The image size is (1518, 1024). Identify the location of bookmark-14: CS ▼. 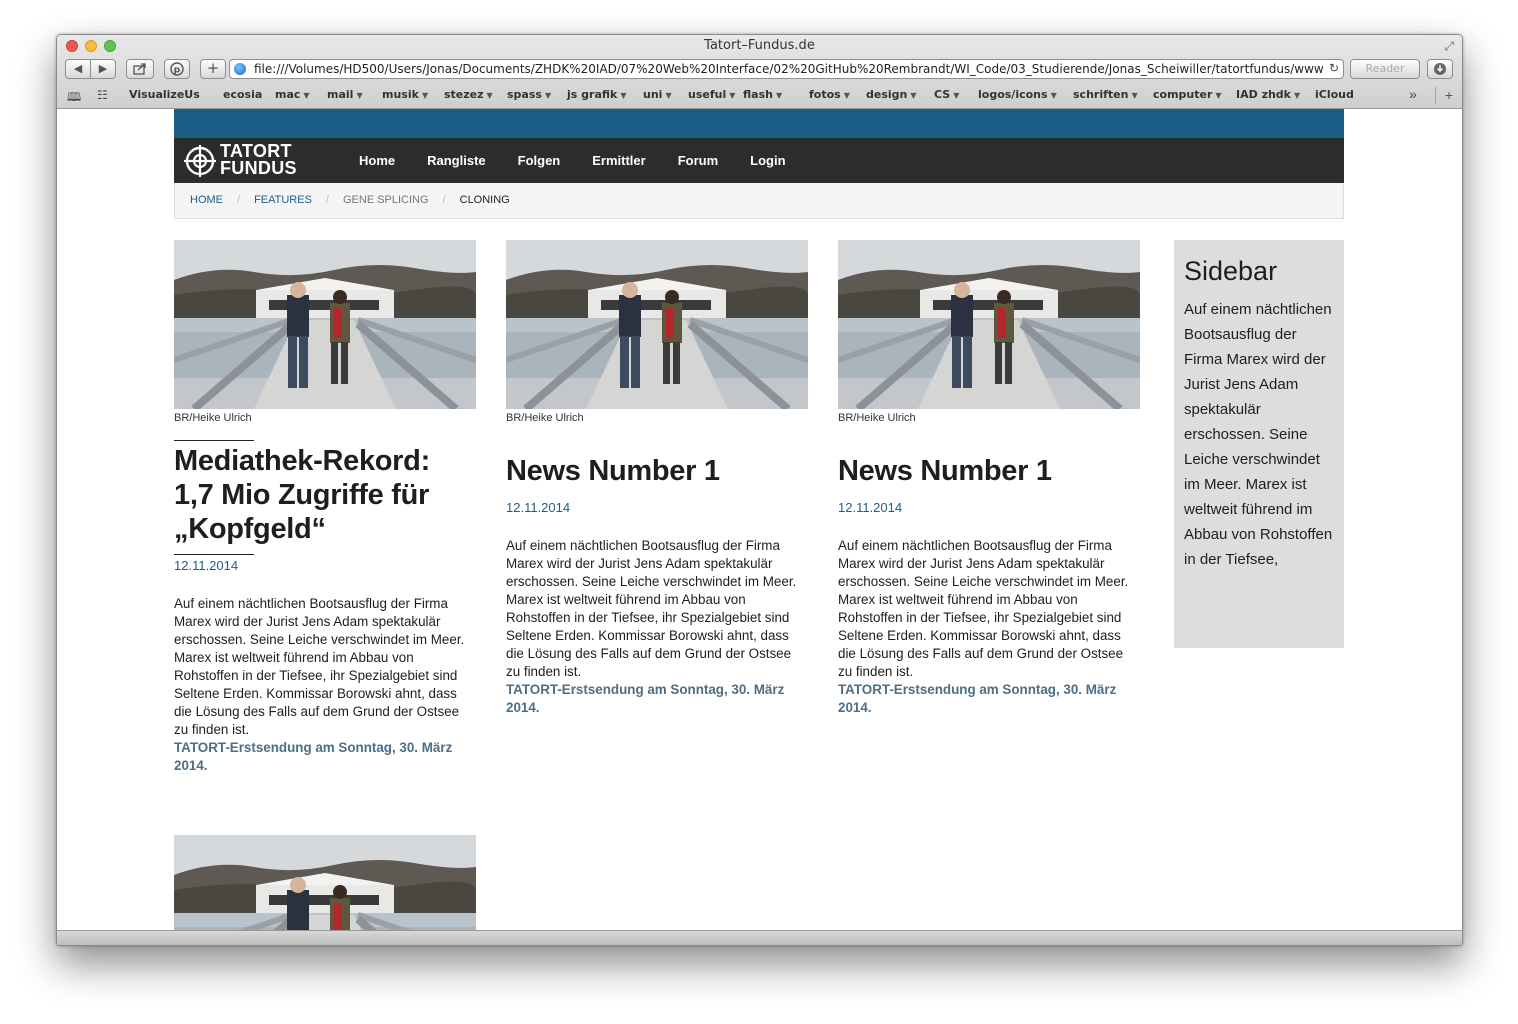
(946, 94).